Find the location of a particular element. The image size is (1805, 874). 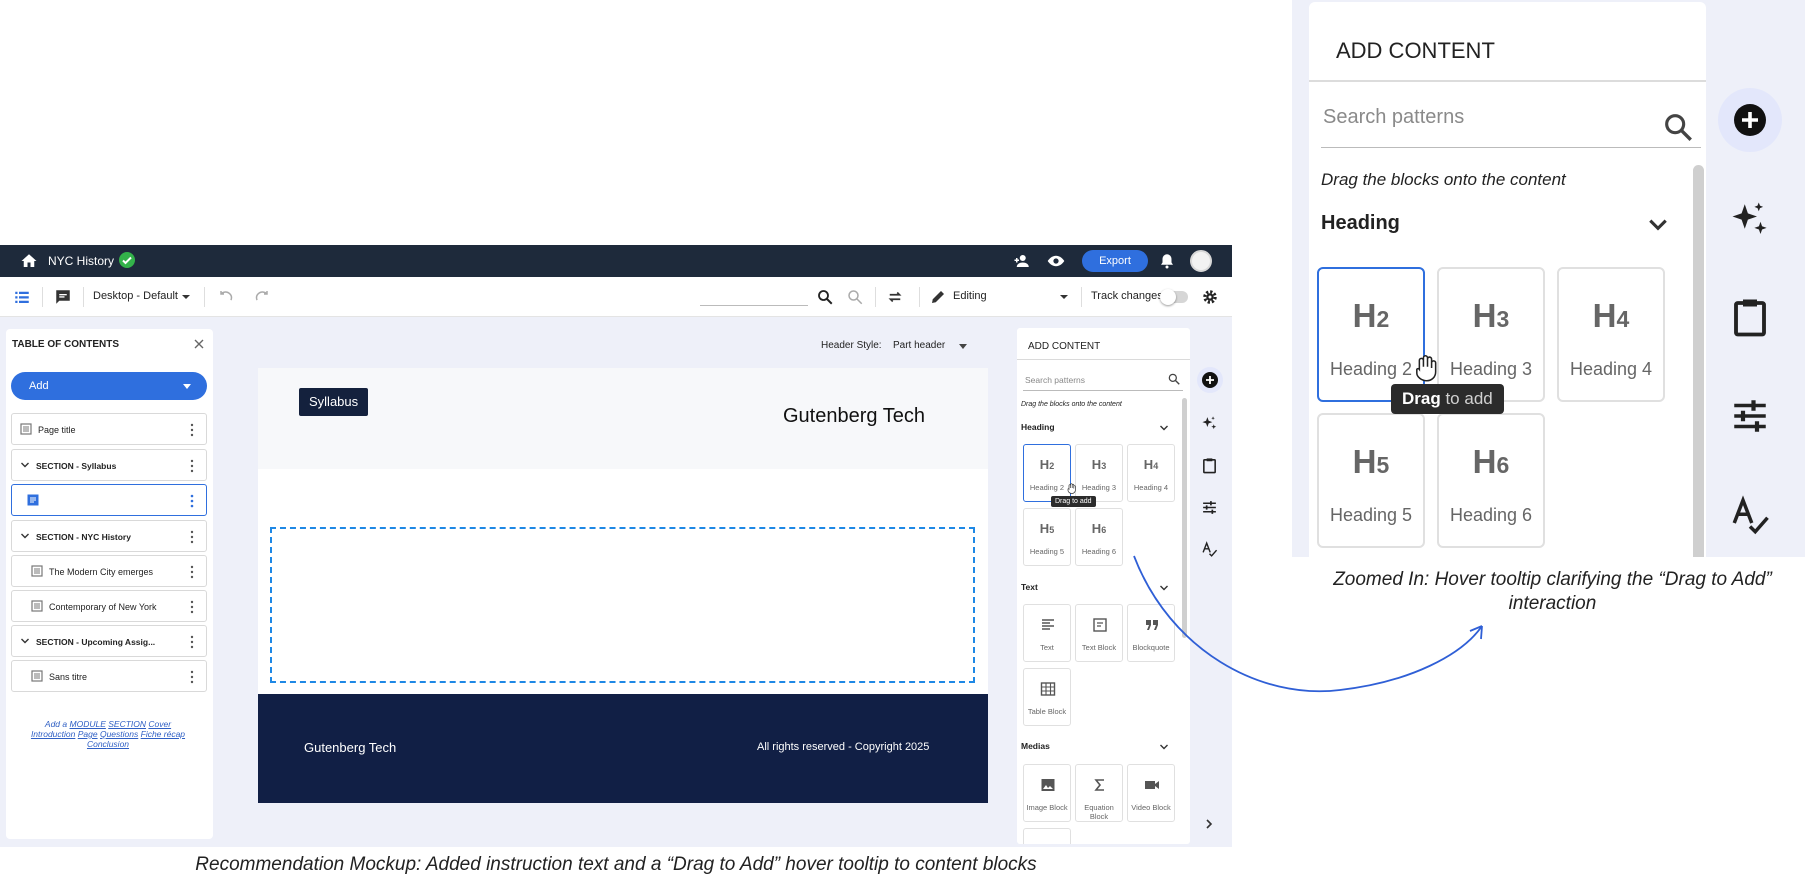

list-toc-icon is located at coordinates (22, 297).